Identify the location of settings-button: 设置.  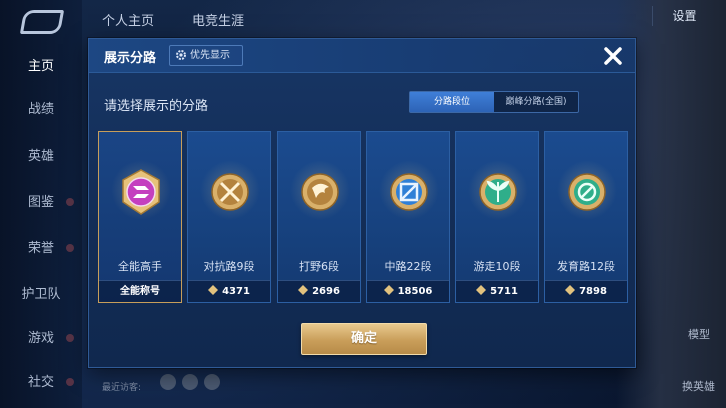
(684, 16).